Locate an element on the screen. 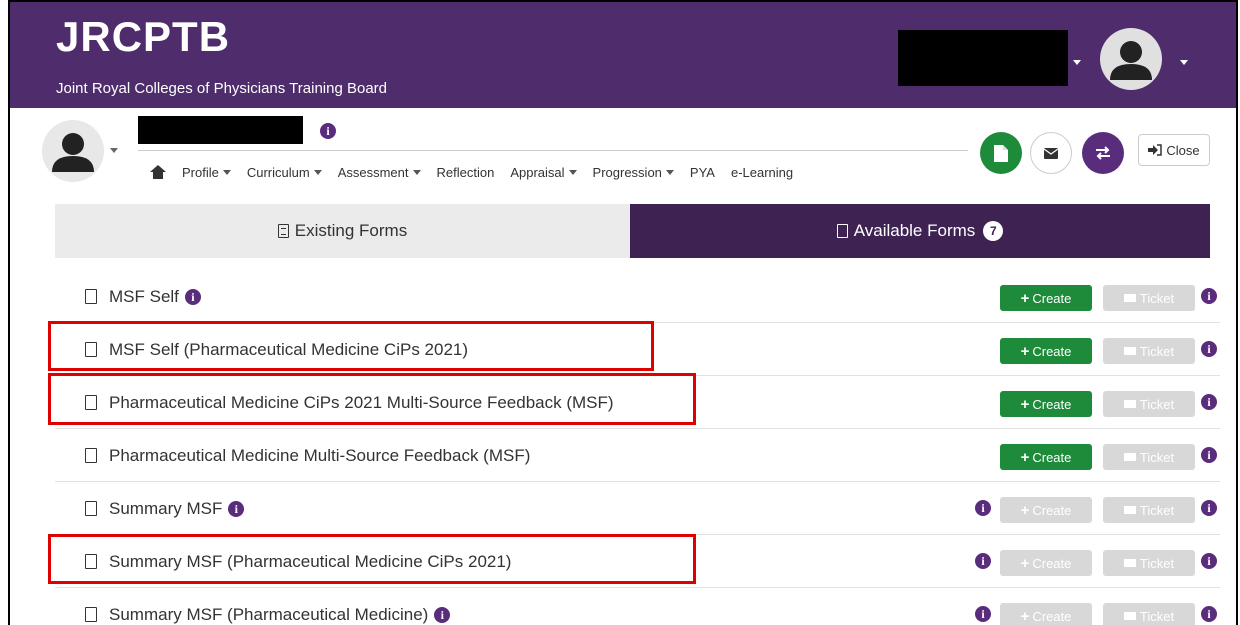 Image resolution: width=1240 pixels, height=625 pixels. new-document-button is located at coordinates (1001, 153).